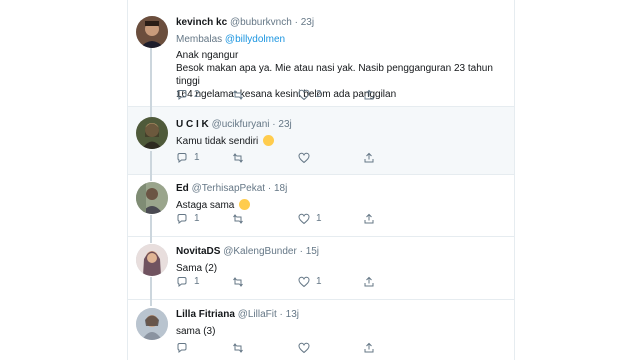  I want to click on tweet-text: sama (3), so click(341, 331).